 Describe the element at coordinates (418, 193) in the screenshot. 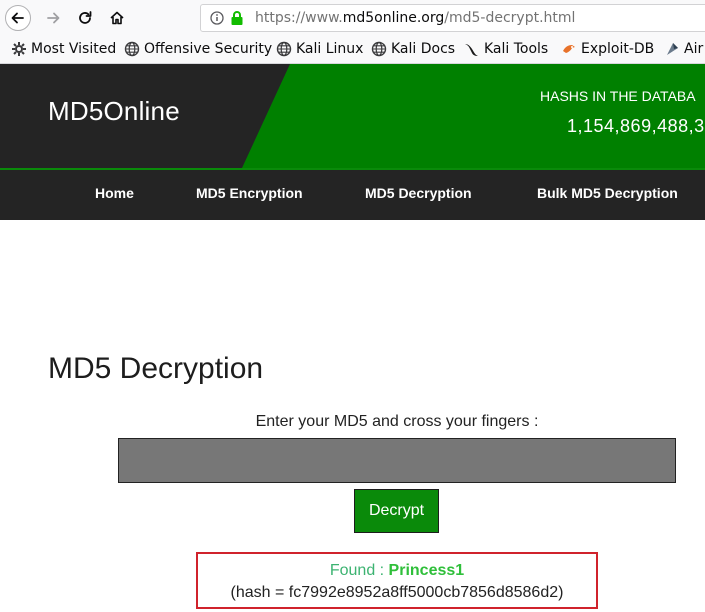

I see `nav-md5-decryption: MD5 Decryption` at that location.